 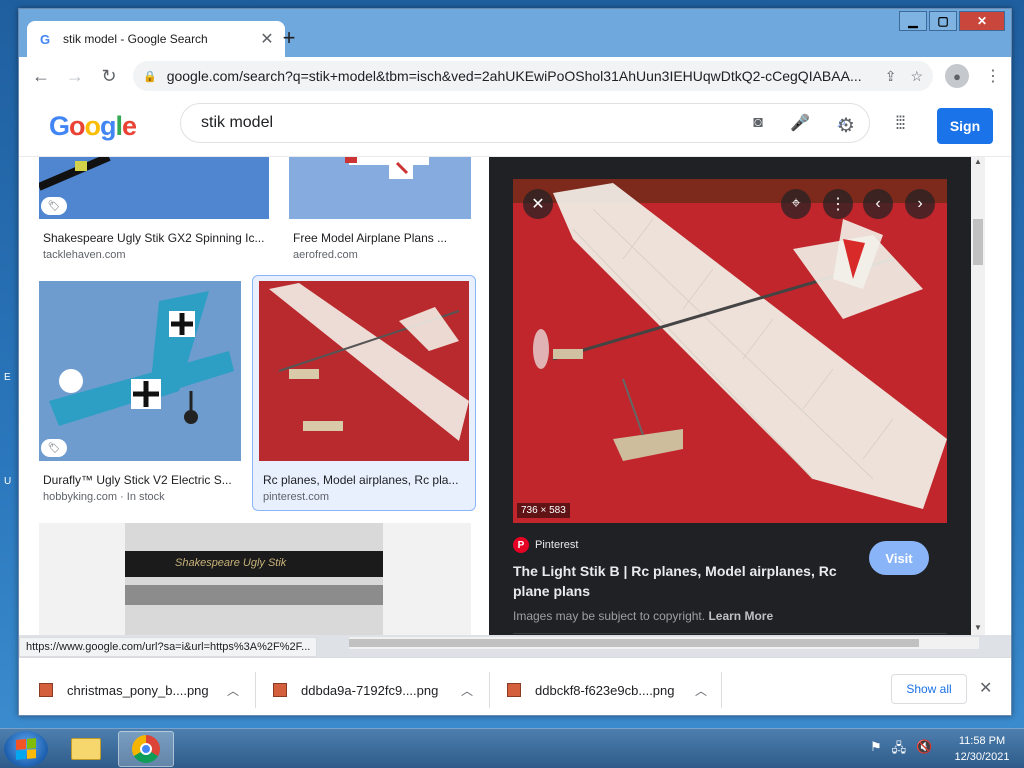 What do you see at coordinates (154, 188) in the screenshot?
I see `fishing-rod-thumbnail` at bounding box center [154, 188].